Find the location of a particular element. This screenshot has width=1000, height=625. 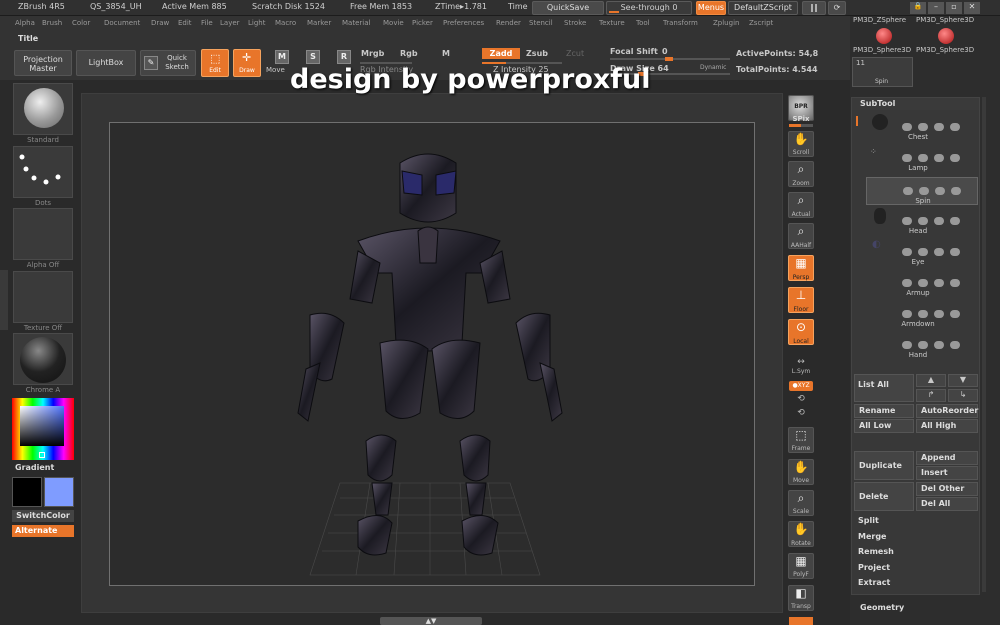

color-marker is located at coordinates (42, 455).